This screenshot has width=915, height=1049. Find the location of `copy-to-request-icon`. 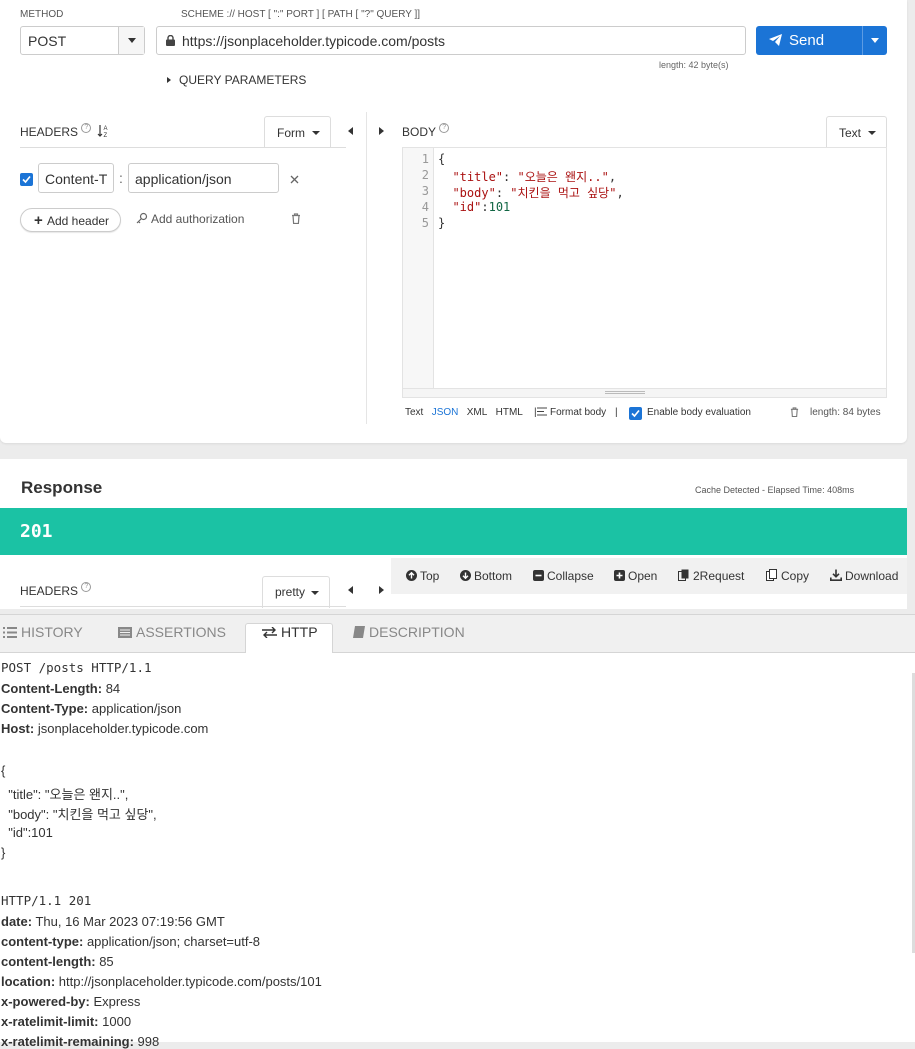

copy-to-request-icon is located at coordinates (683, 575).